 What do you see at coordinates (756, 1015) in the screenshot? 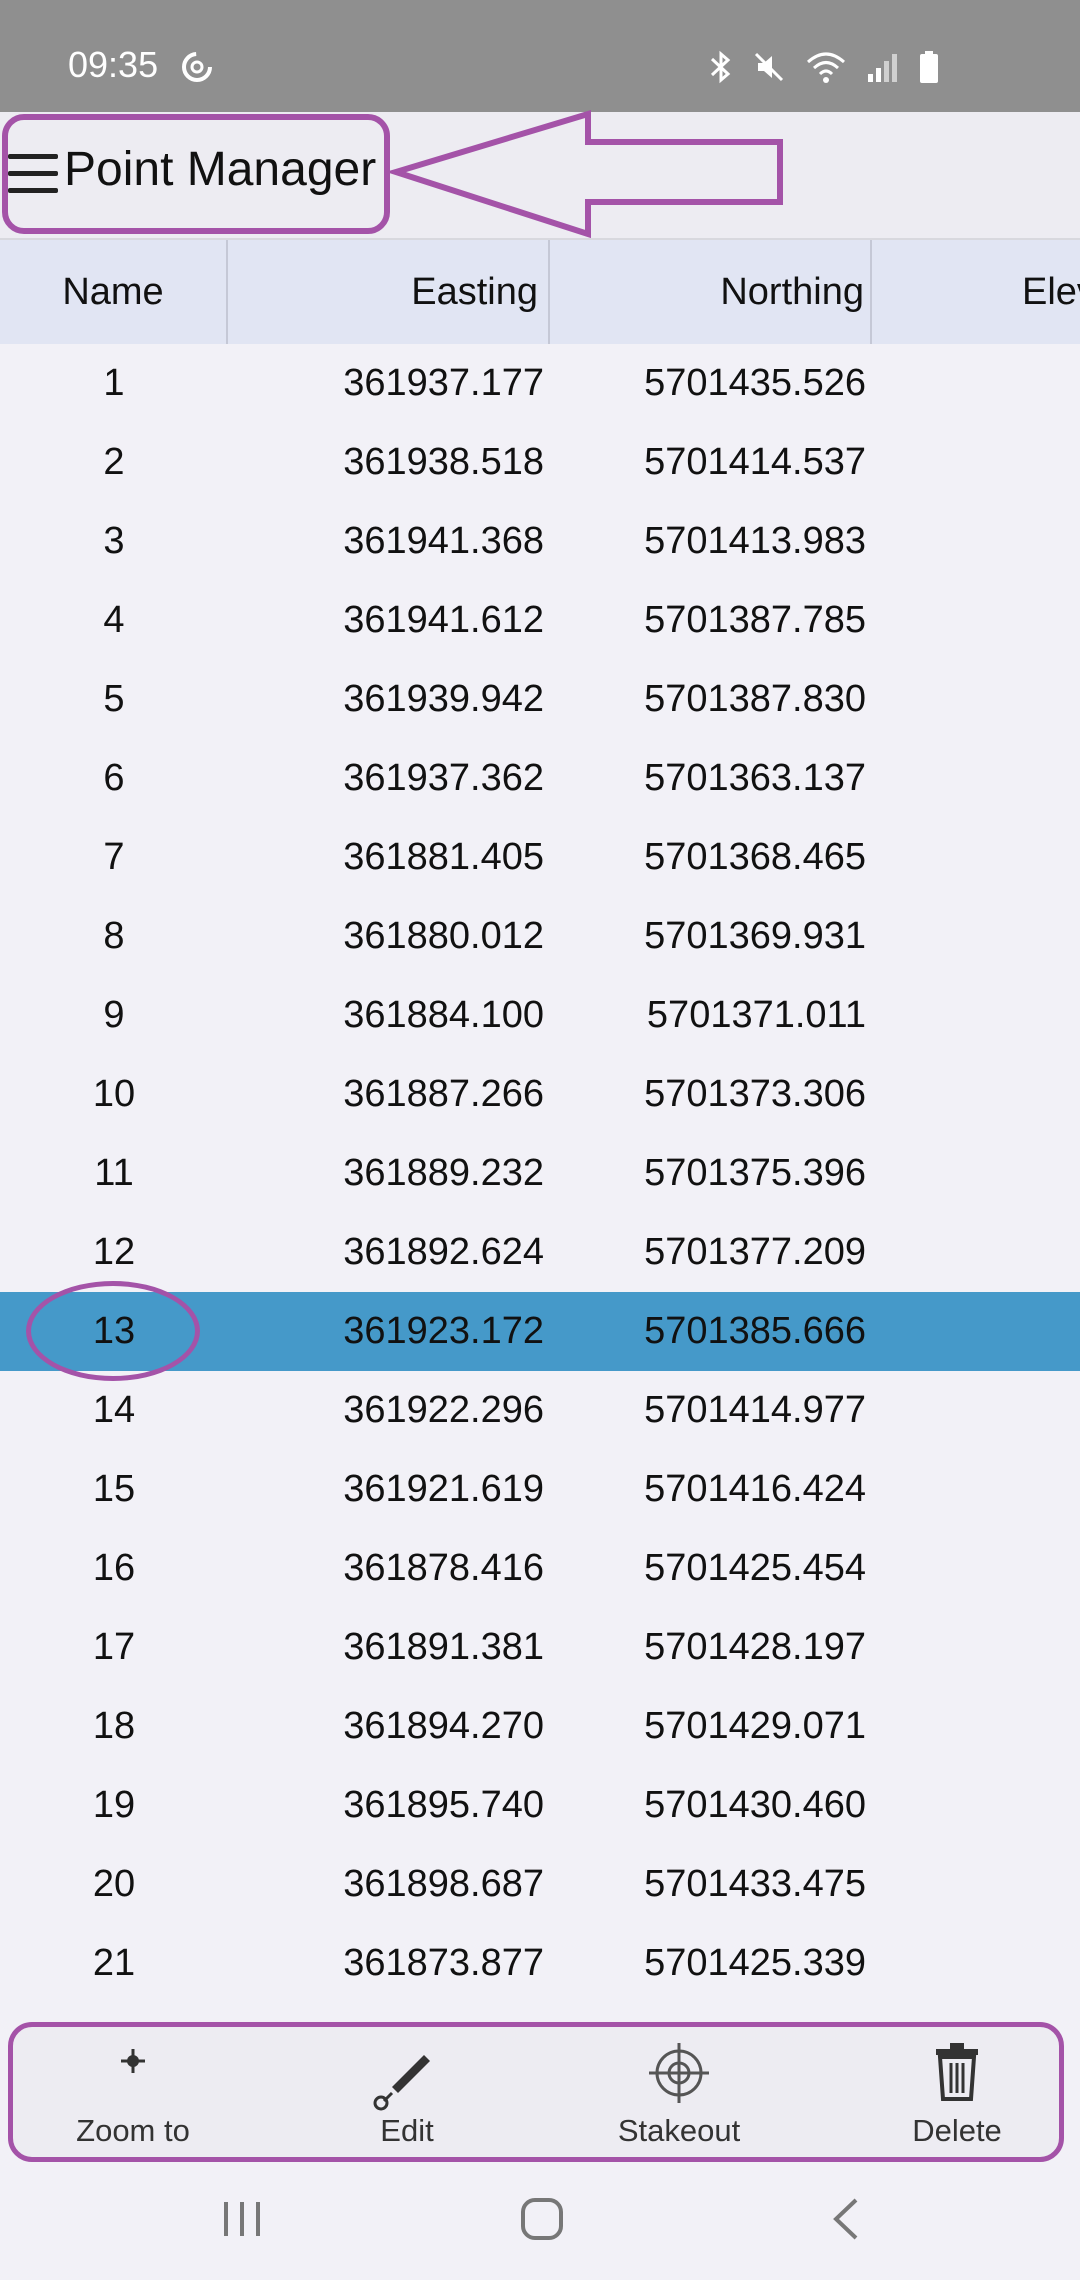
I see `cell-northing: 5701371.011` at bounding box center [756, 1015].